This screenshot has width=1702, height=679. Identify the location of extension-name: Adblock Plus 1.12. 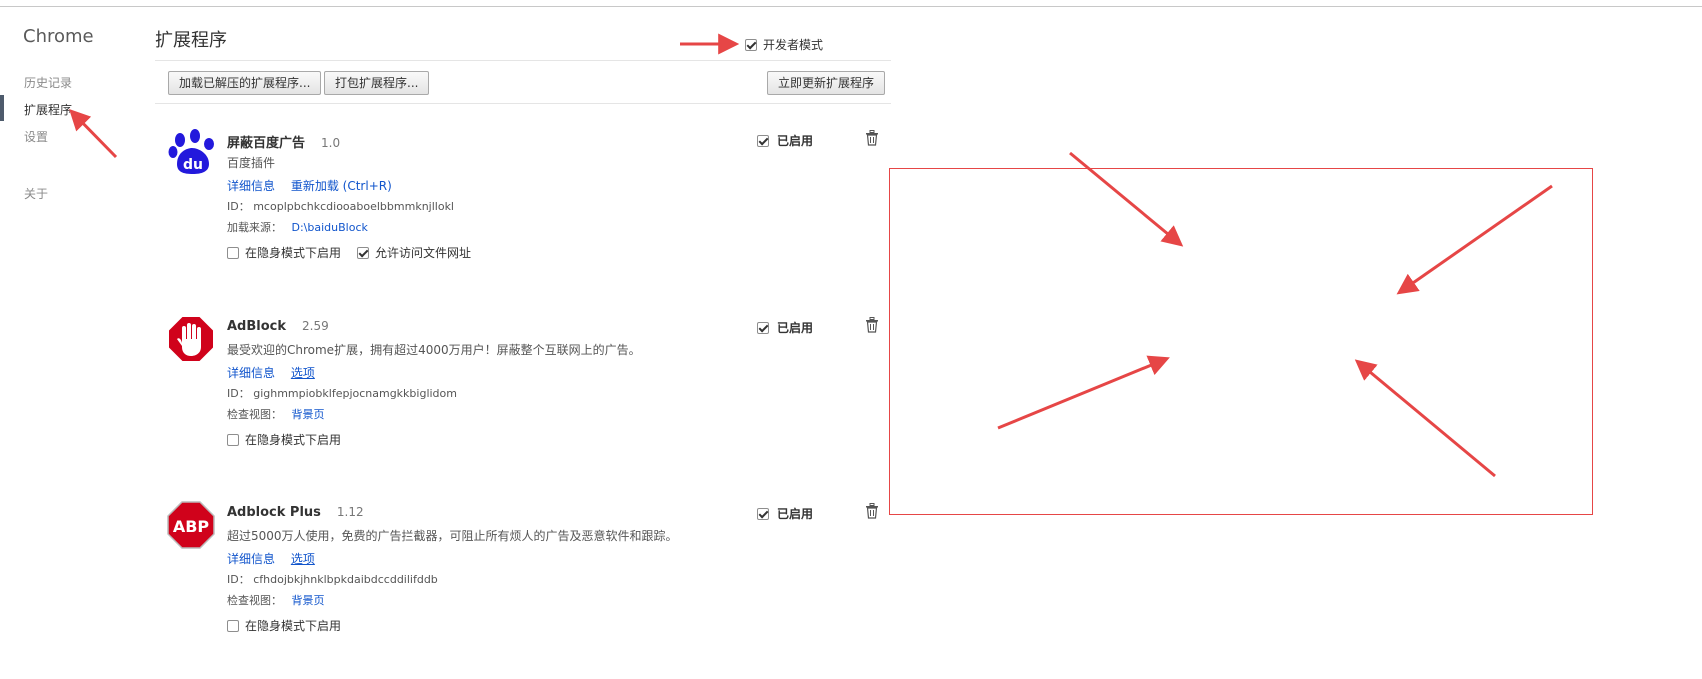
(295, 512).